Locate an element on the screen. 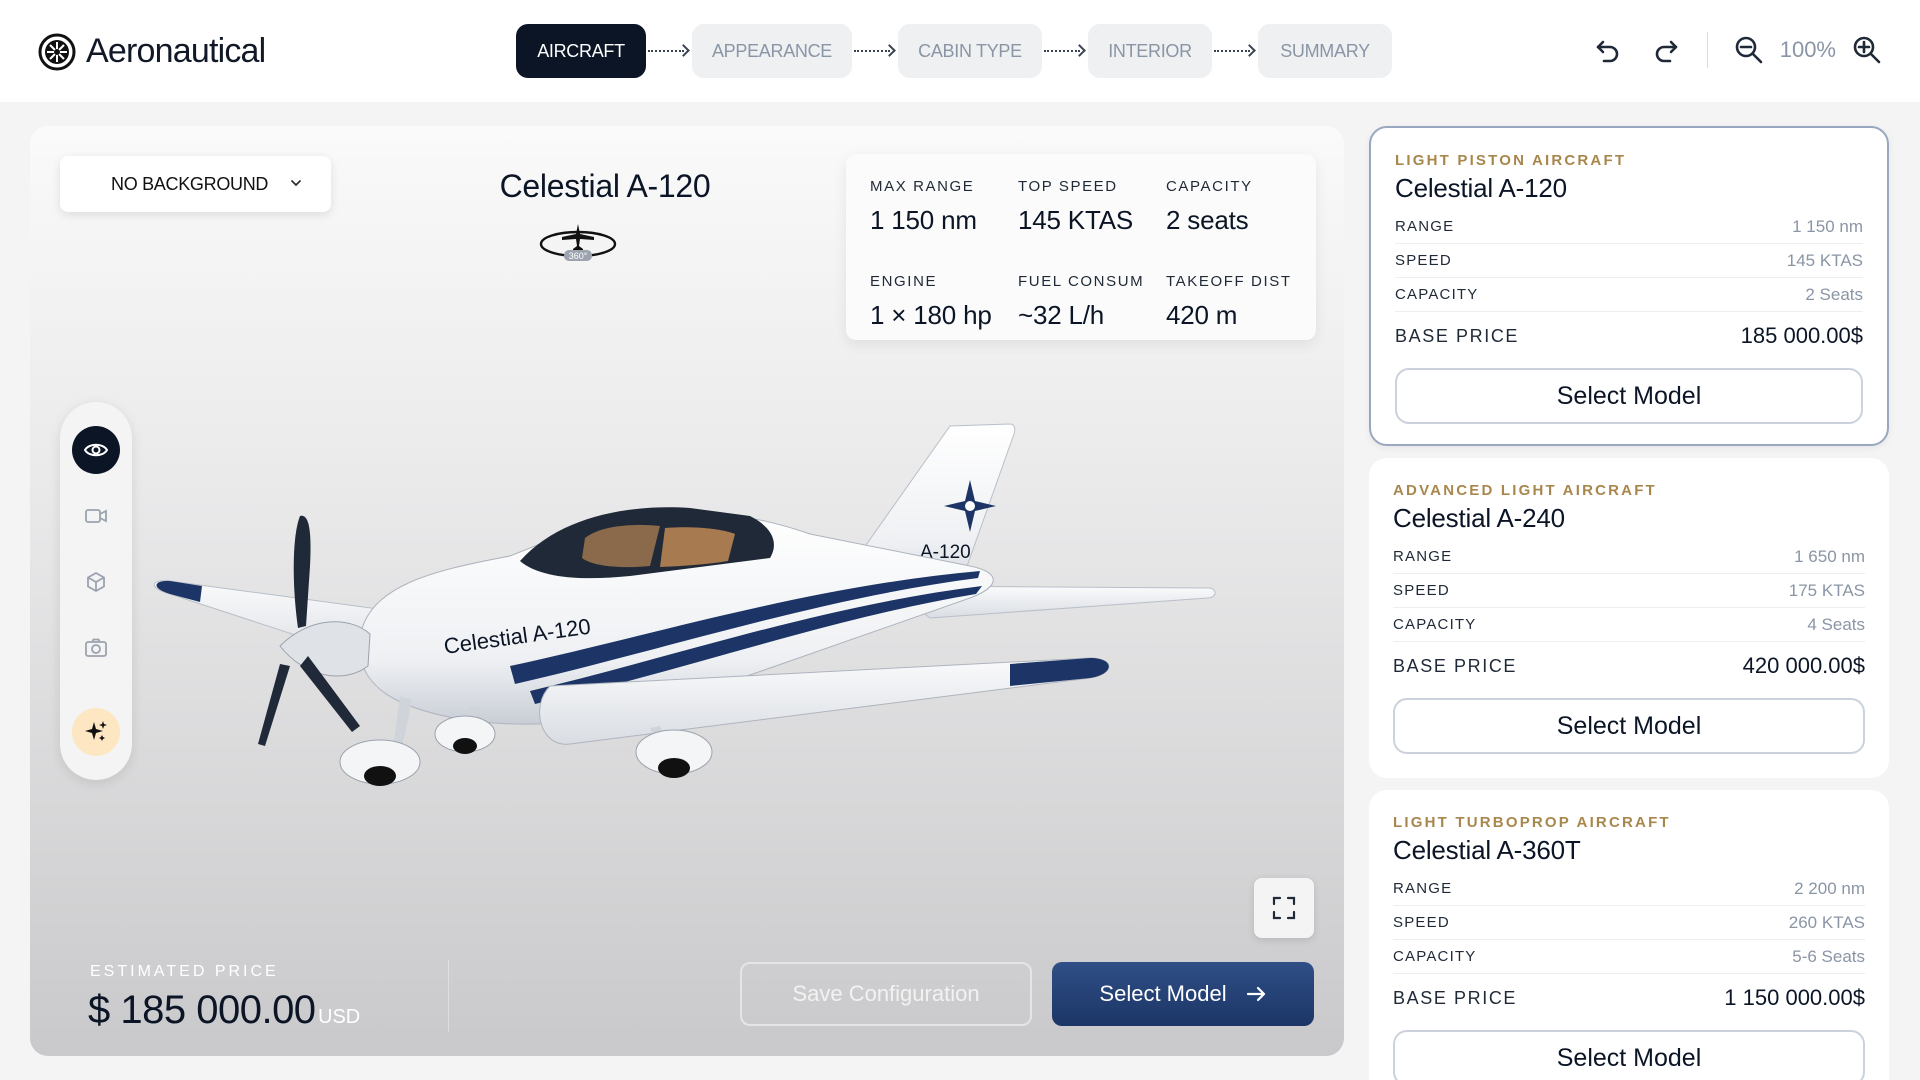  spec-row: RANGE 1 150 nm is located at coordinates (1629, 227).